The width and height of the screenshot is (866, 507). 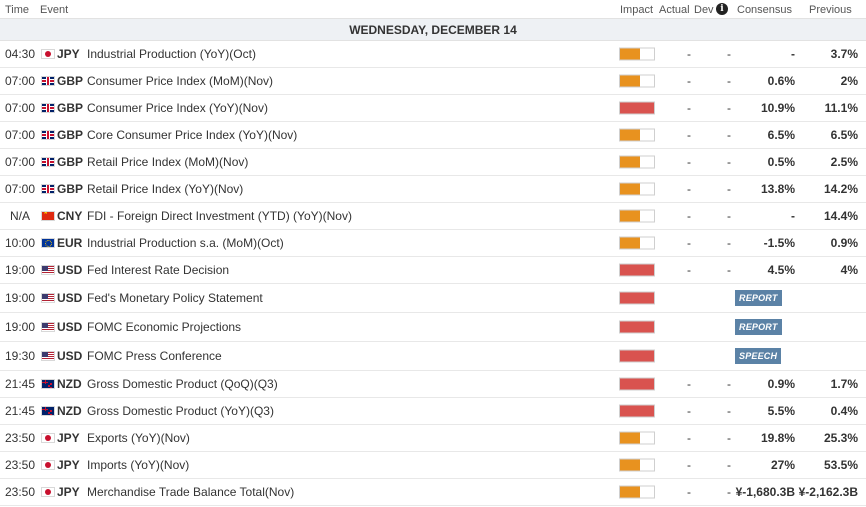 What do you see at coordinates (674, 10) in the screenshot?
I see `col-actual: Actual` at bounding box center [674, 10].